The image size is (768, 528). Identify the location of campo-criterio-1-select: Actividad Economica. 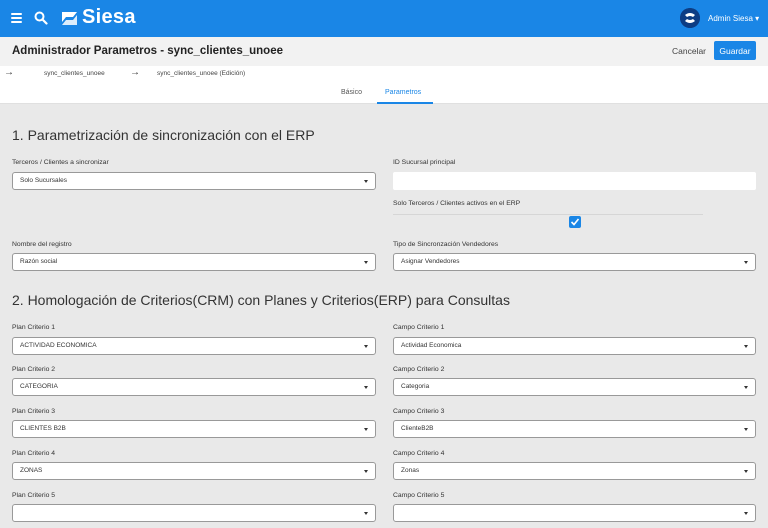
(574, 346).